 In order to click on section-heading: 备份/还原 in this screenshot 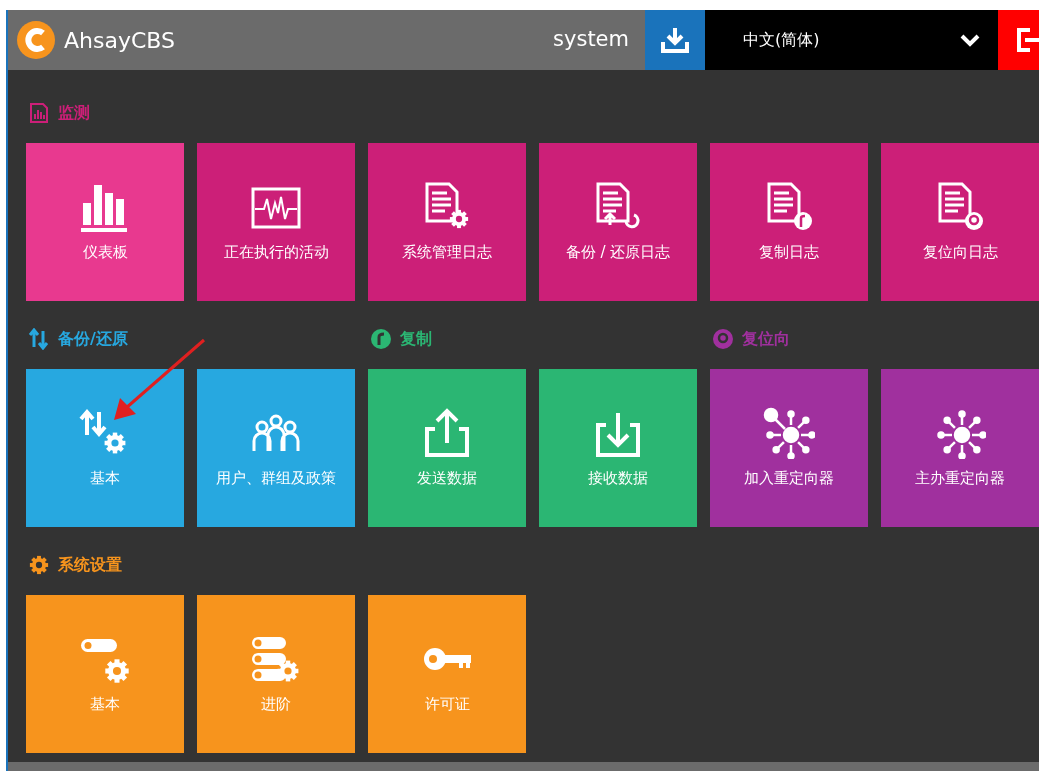, I will do `click(93, 339)`.